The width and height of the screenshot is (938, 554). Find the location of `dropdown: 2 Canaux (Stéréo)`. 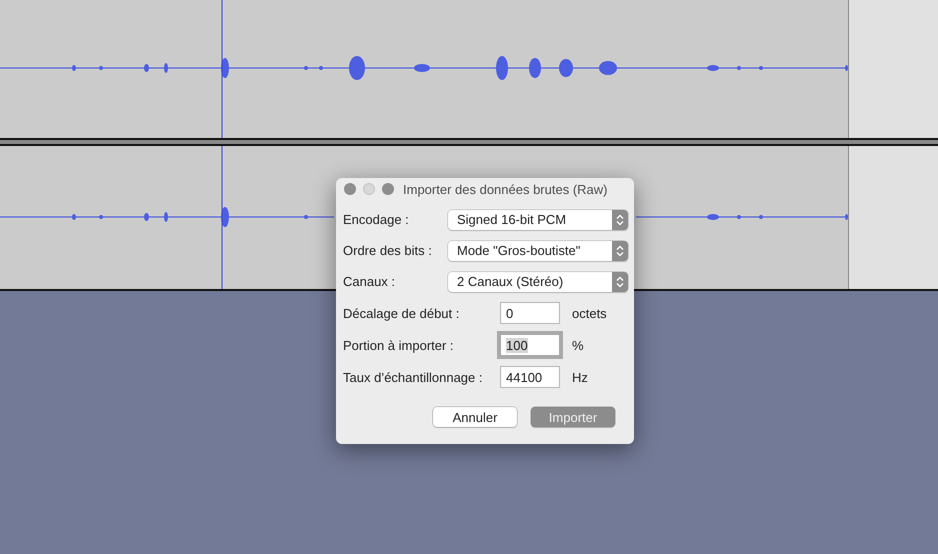

dropdown: 2 Canaux (Stéréo) is located at coordinates (538, 282).